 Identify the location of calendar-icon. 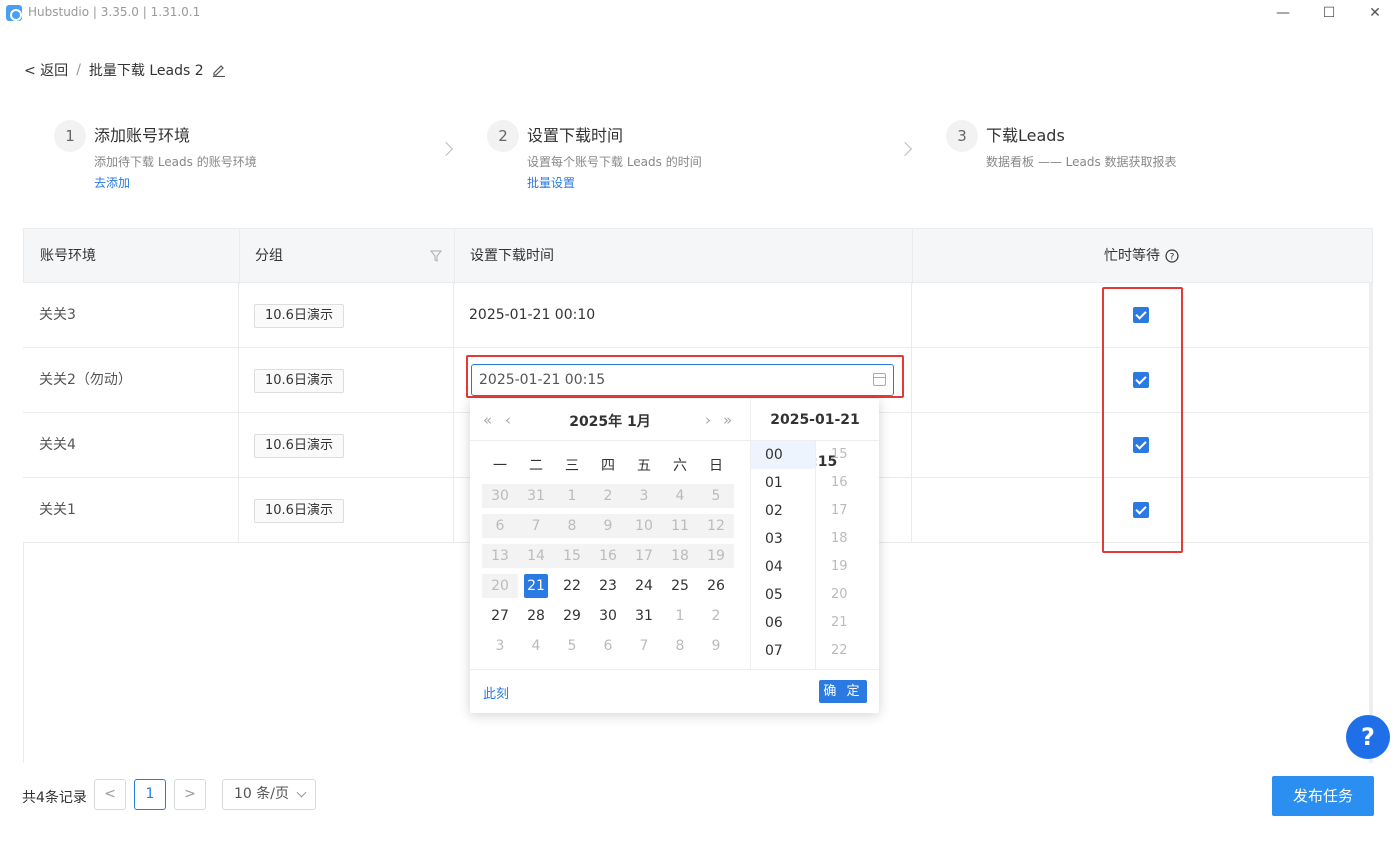
(879, 379).